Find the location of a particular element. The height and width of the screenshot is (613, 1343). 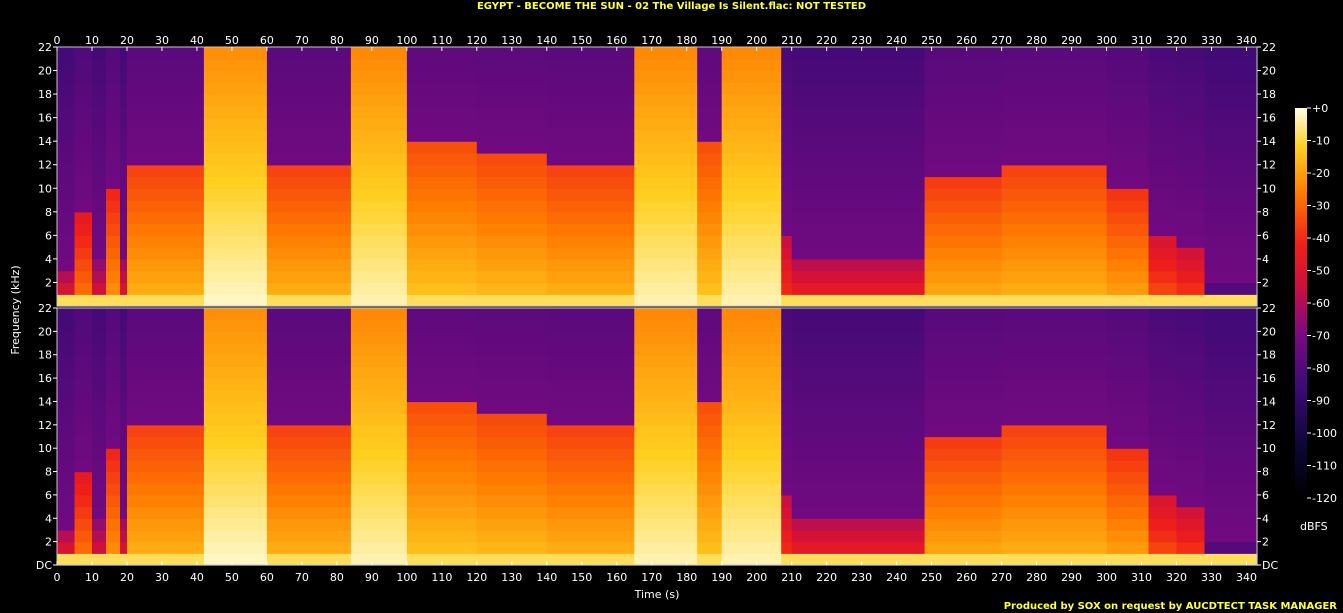

heatmap-cell-ch1-seg18-band19 is located at coordinates (1054, 76).